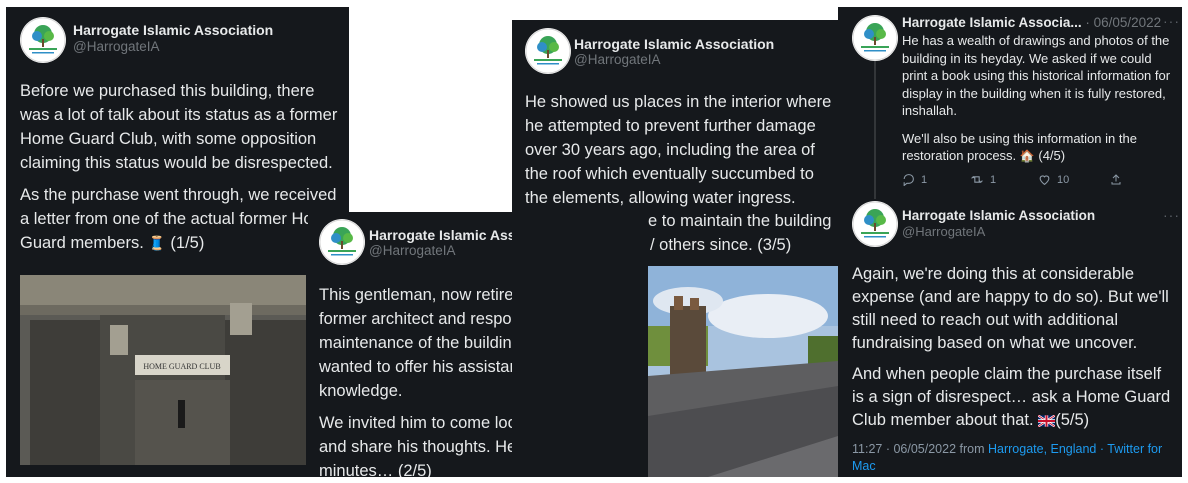 Image resolution: width=1188 pixels, height=483 pixels. Describe the element at coordinates (1042, 449) in the screenshot. I see `location-link: Harrogate, England` at that location.